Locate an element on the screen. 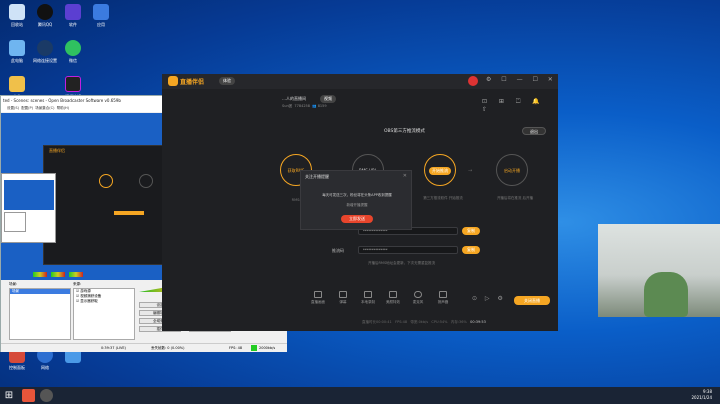 The width and height of the screenshot is (720, 404). scenes-list: 场景 is located at coordinates (40, 314).